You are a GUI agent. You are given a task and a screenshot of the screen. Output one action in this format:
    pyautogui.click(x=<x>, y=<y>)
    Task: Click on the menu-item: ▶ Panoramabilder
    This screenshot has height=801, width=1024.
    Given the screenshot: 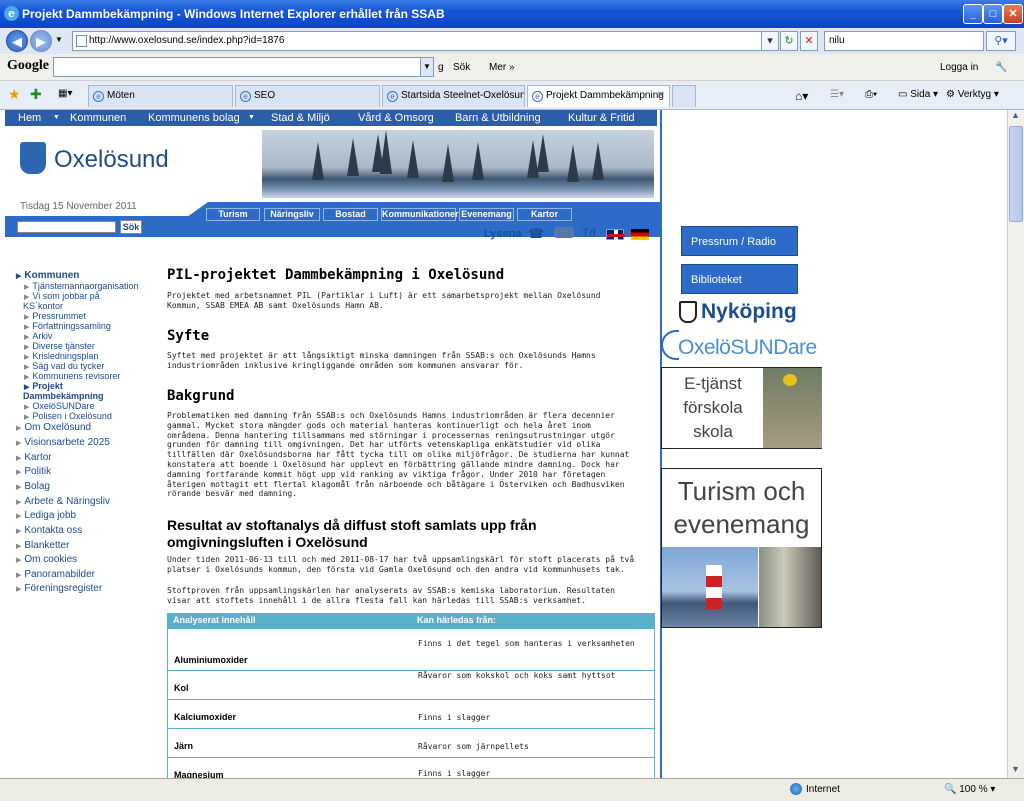 What is the action you would take?
    pyautogui.click(x=55, y=574)
    